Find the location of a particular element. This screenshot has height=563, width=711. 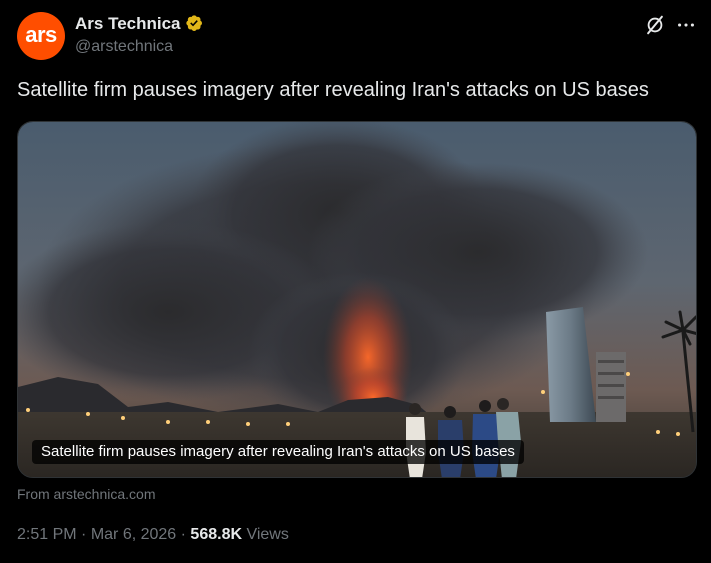

tweet-meta: 2:51 PM · Mar 6, 2026 · 568.8K Views is located at coordinates (153, 535).